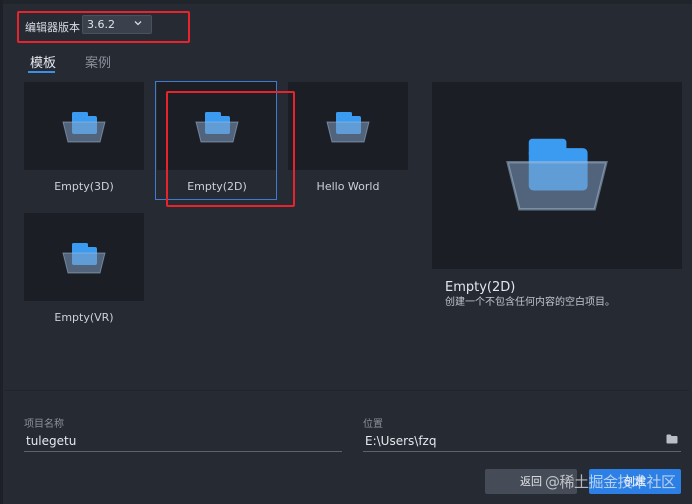 The height and width of the screenshot is (504, 692). I want to click on version-highlight-annotation, so click(103, 27).